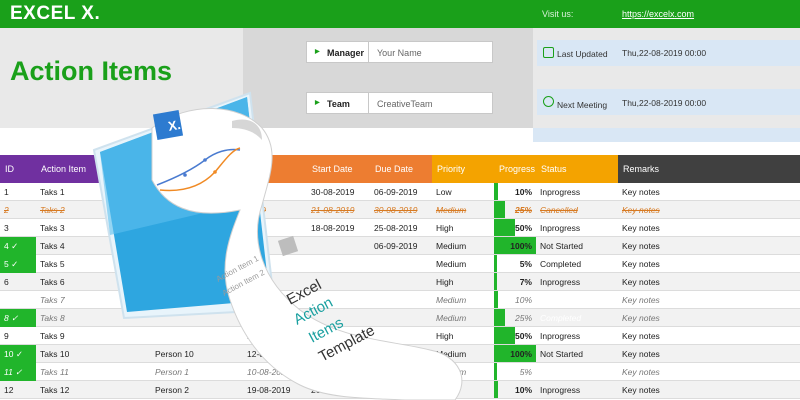  What do you see at coordinates (18, 282) in the screenshot?
I see `cell-id: 6` at bounding box center [18, 282].